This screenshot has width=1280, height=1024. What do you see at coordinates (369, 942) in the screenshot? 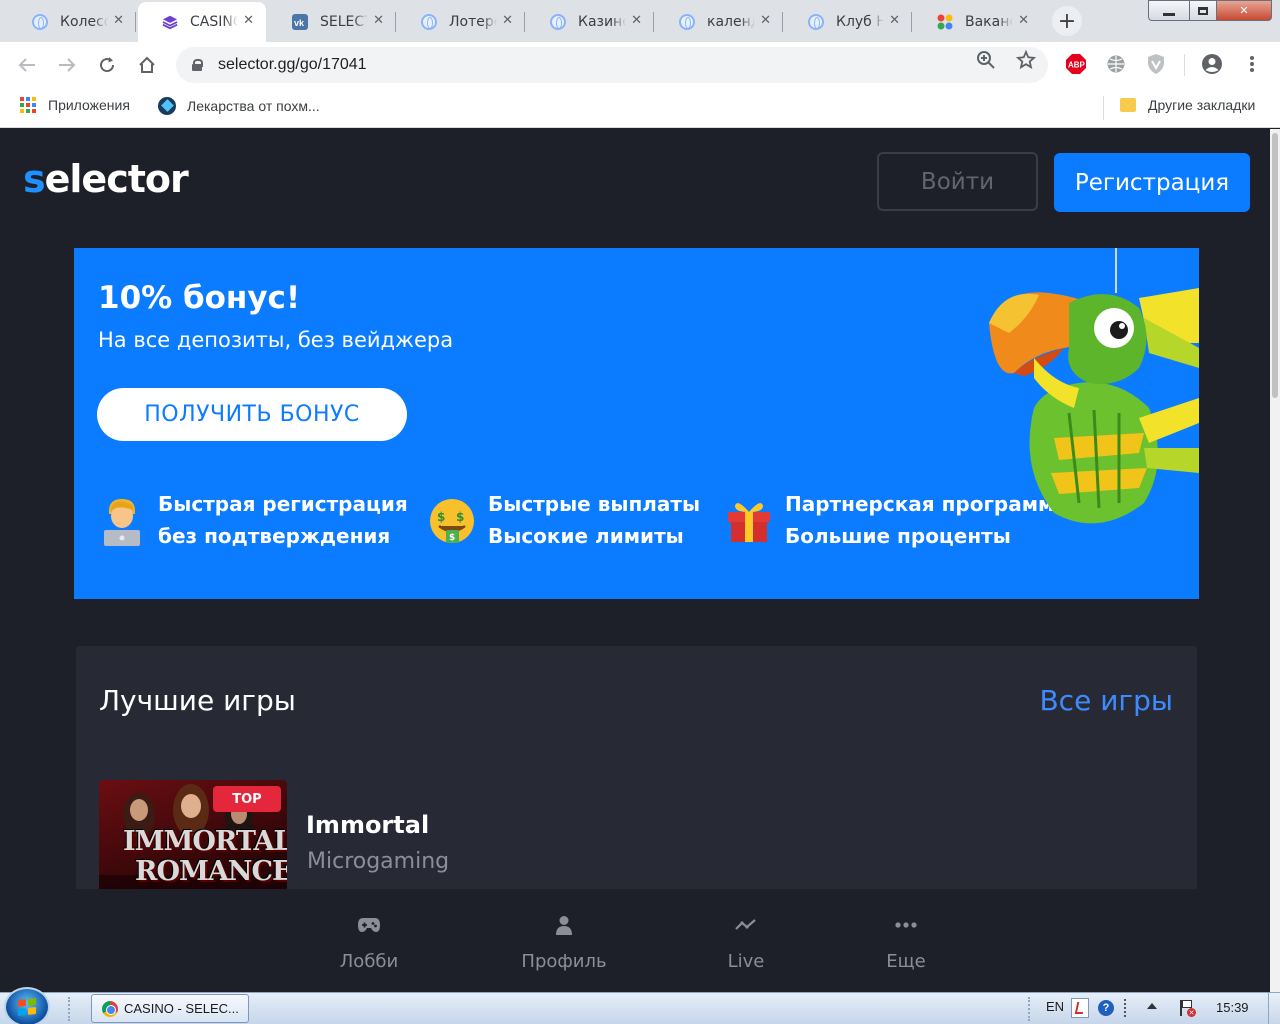
I see `nav-lobby: Лобби` at bounding box center [369, 942].